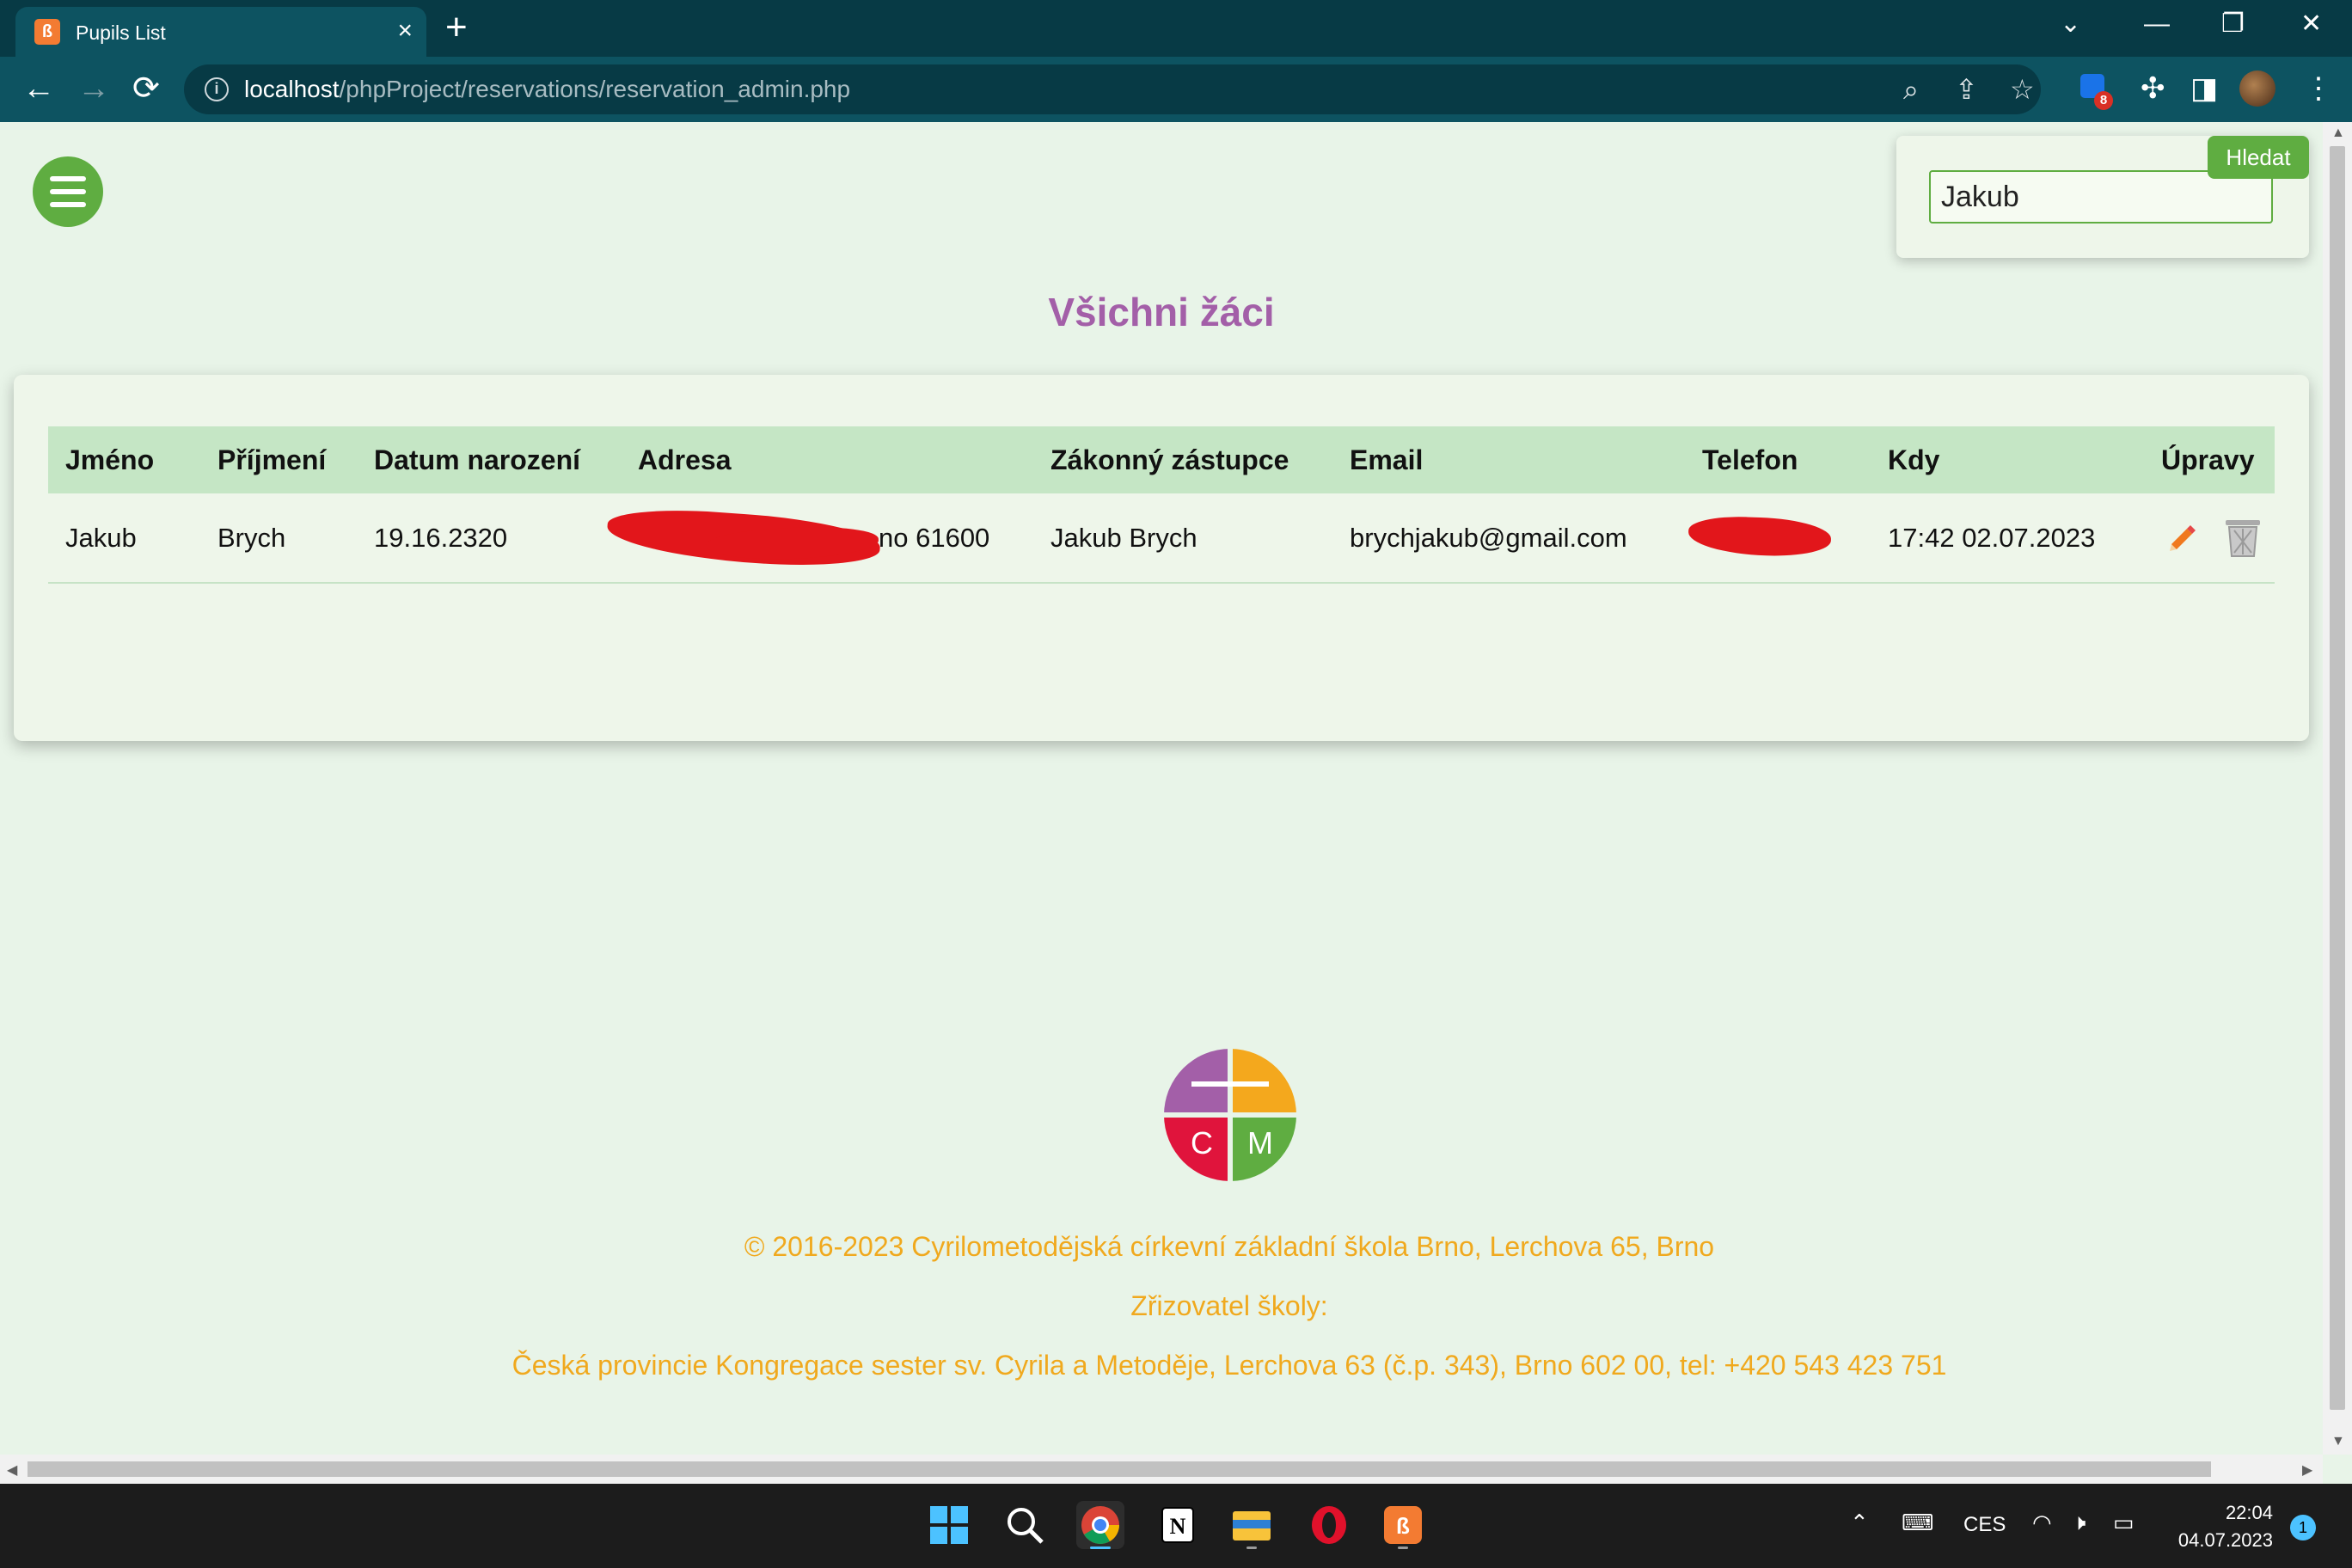 The height and width of the screenshot is (1568, 2352). I want to click on cell-jmeno: Jakub, so click(124, 538).